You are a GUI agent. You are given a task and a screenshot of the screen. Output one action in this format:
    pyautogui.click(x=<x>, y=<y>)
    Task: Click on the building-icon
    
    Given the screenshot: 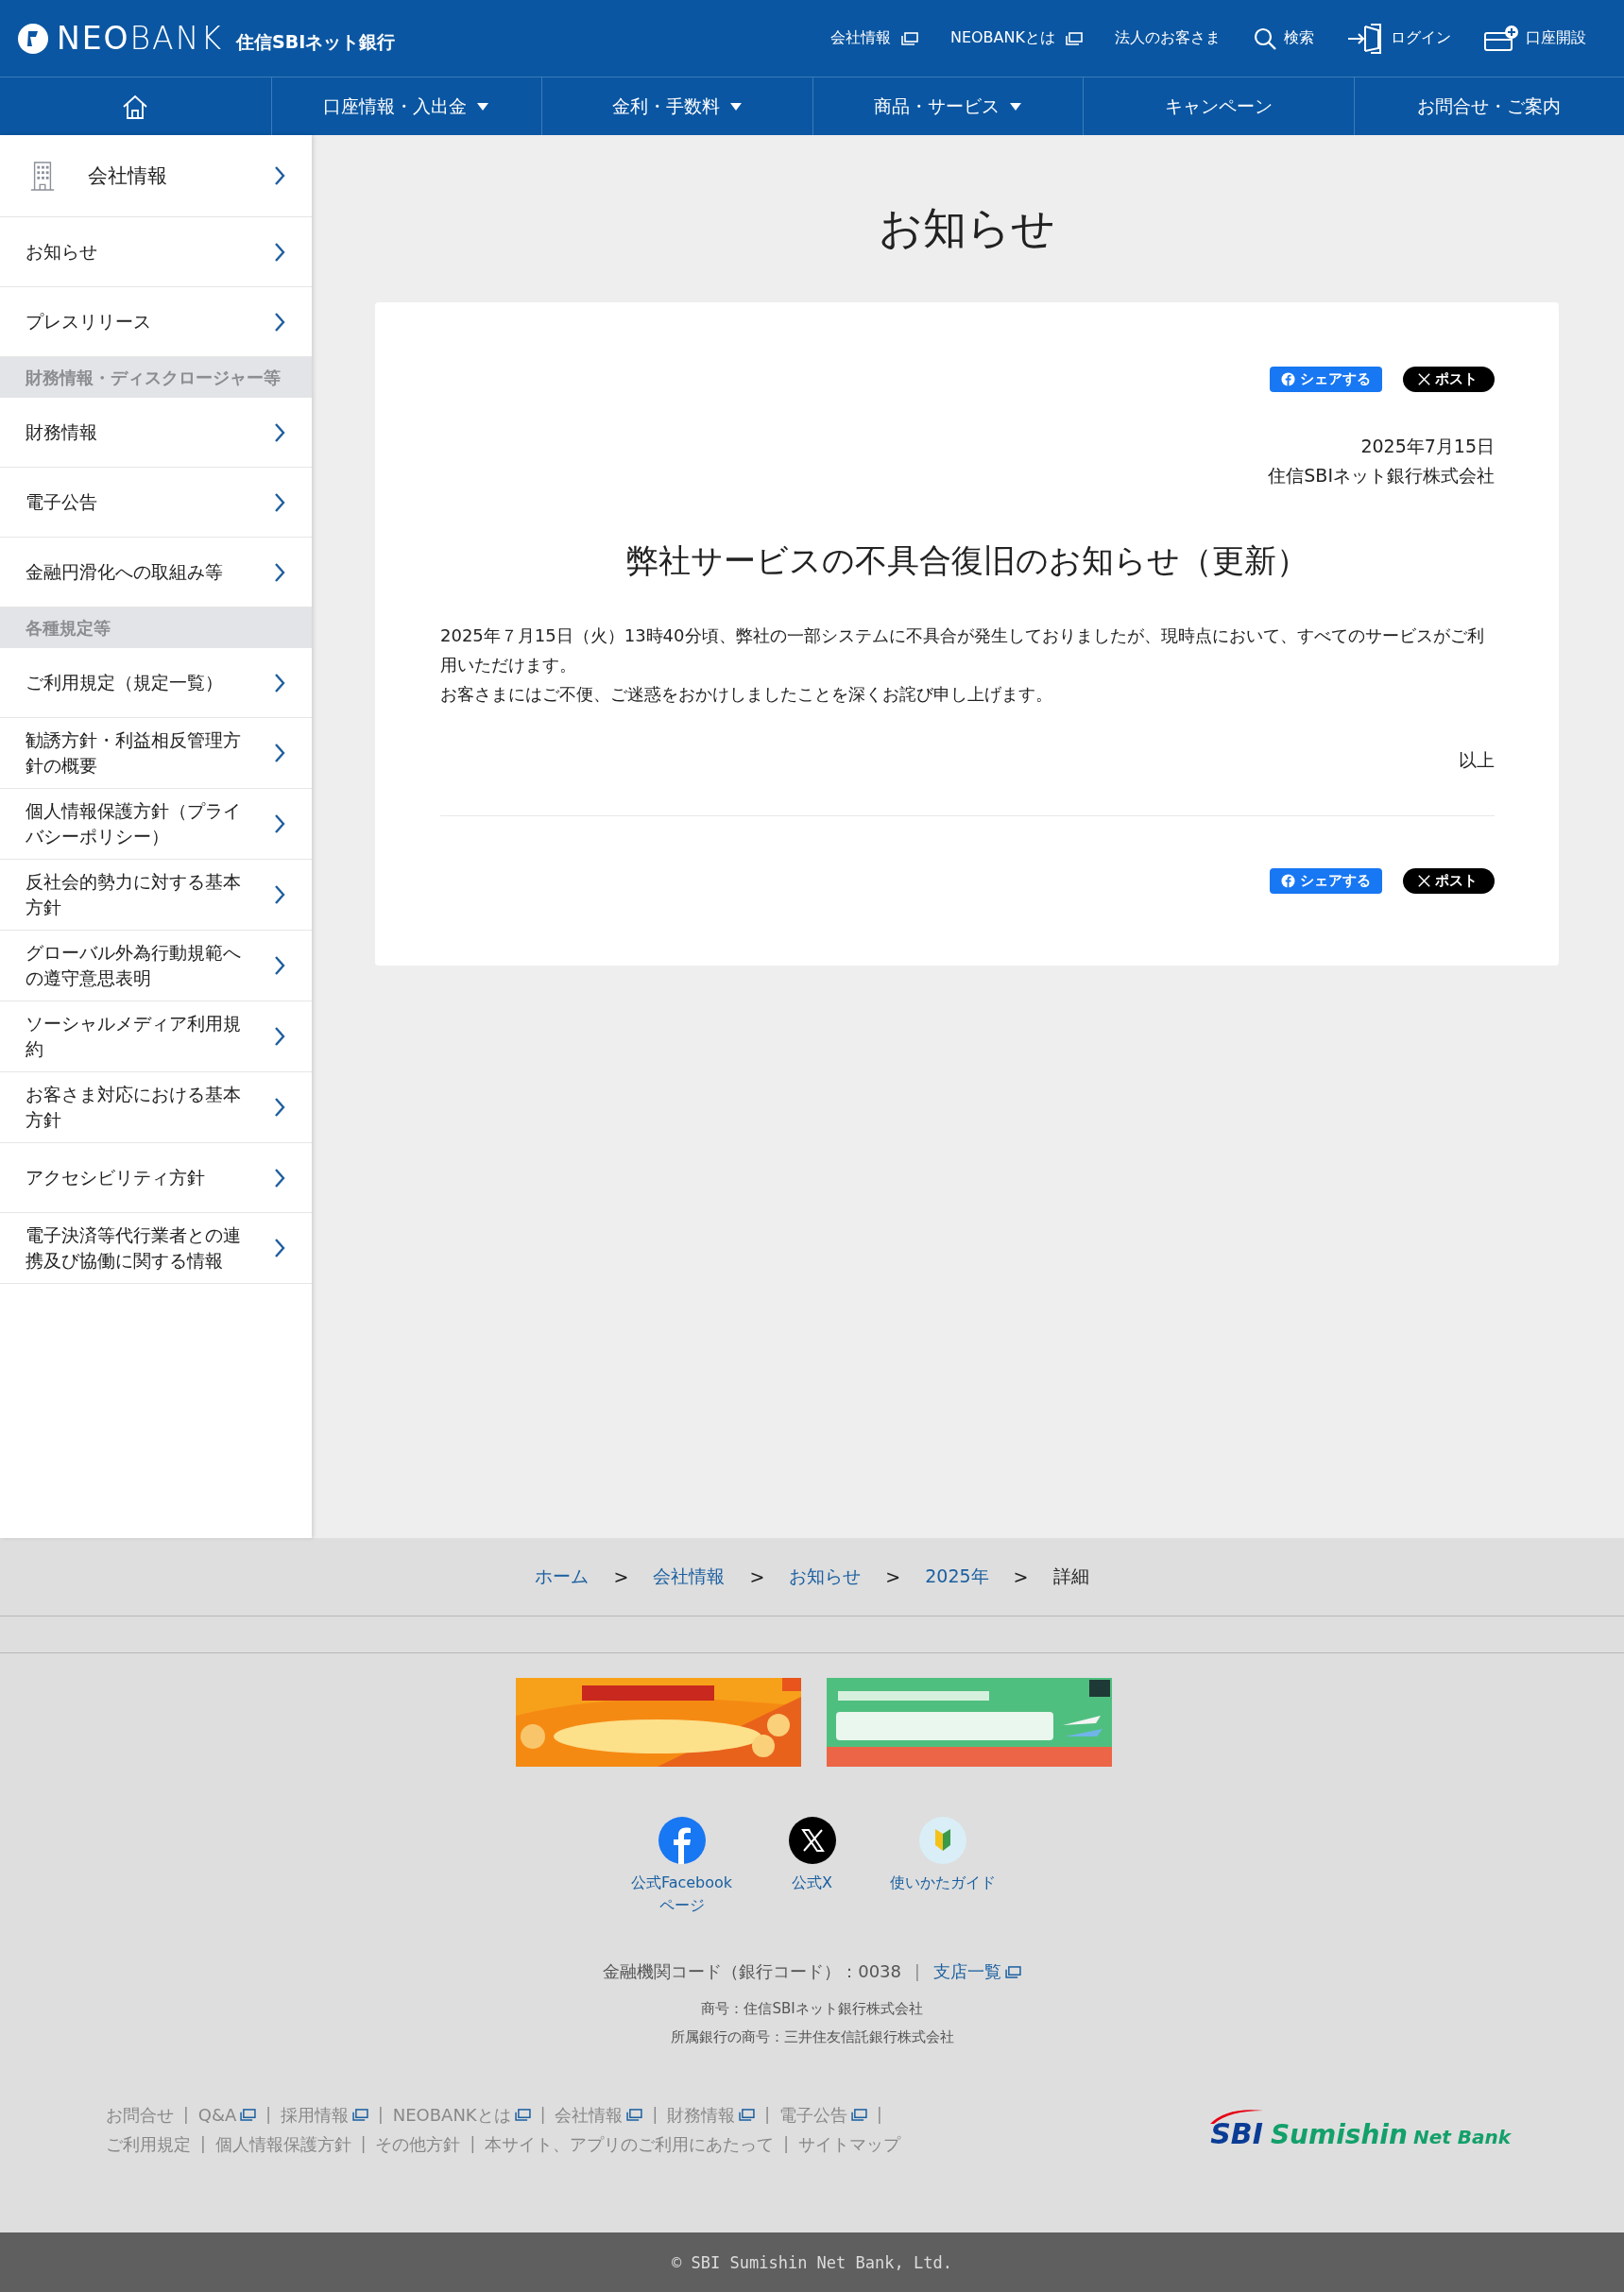 What is the action you would take?
    pyautogui.click(x=42, y=176)
    